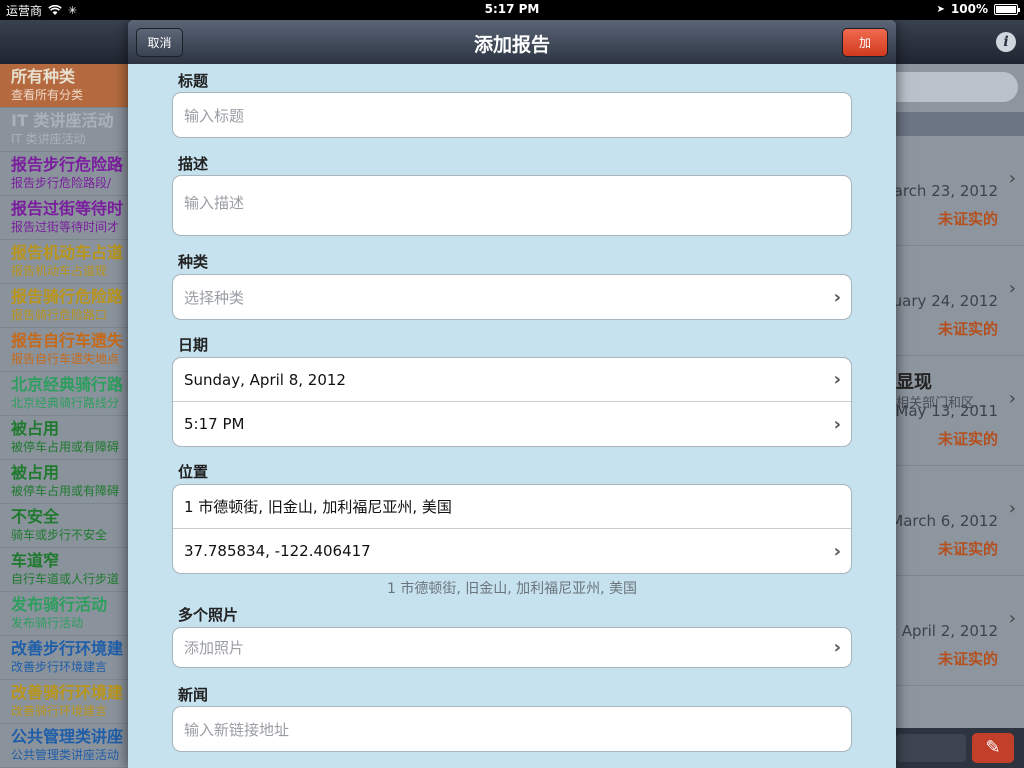 The image size is (1024, 768). What do you see at coordinates (512, 424) in the screenshot?
I see `time-row: 5:17 PM ›` at bounding box center [512, 424].